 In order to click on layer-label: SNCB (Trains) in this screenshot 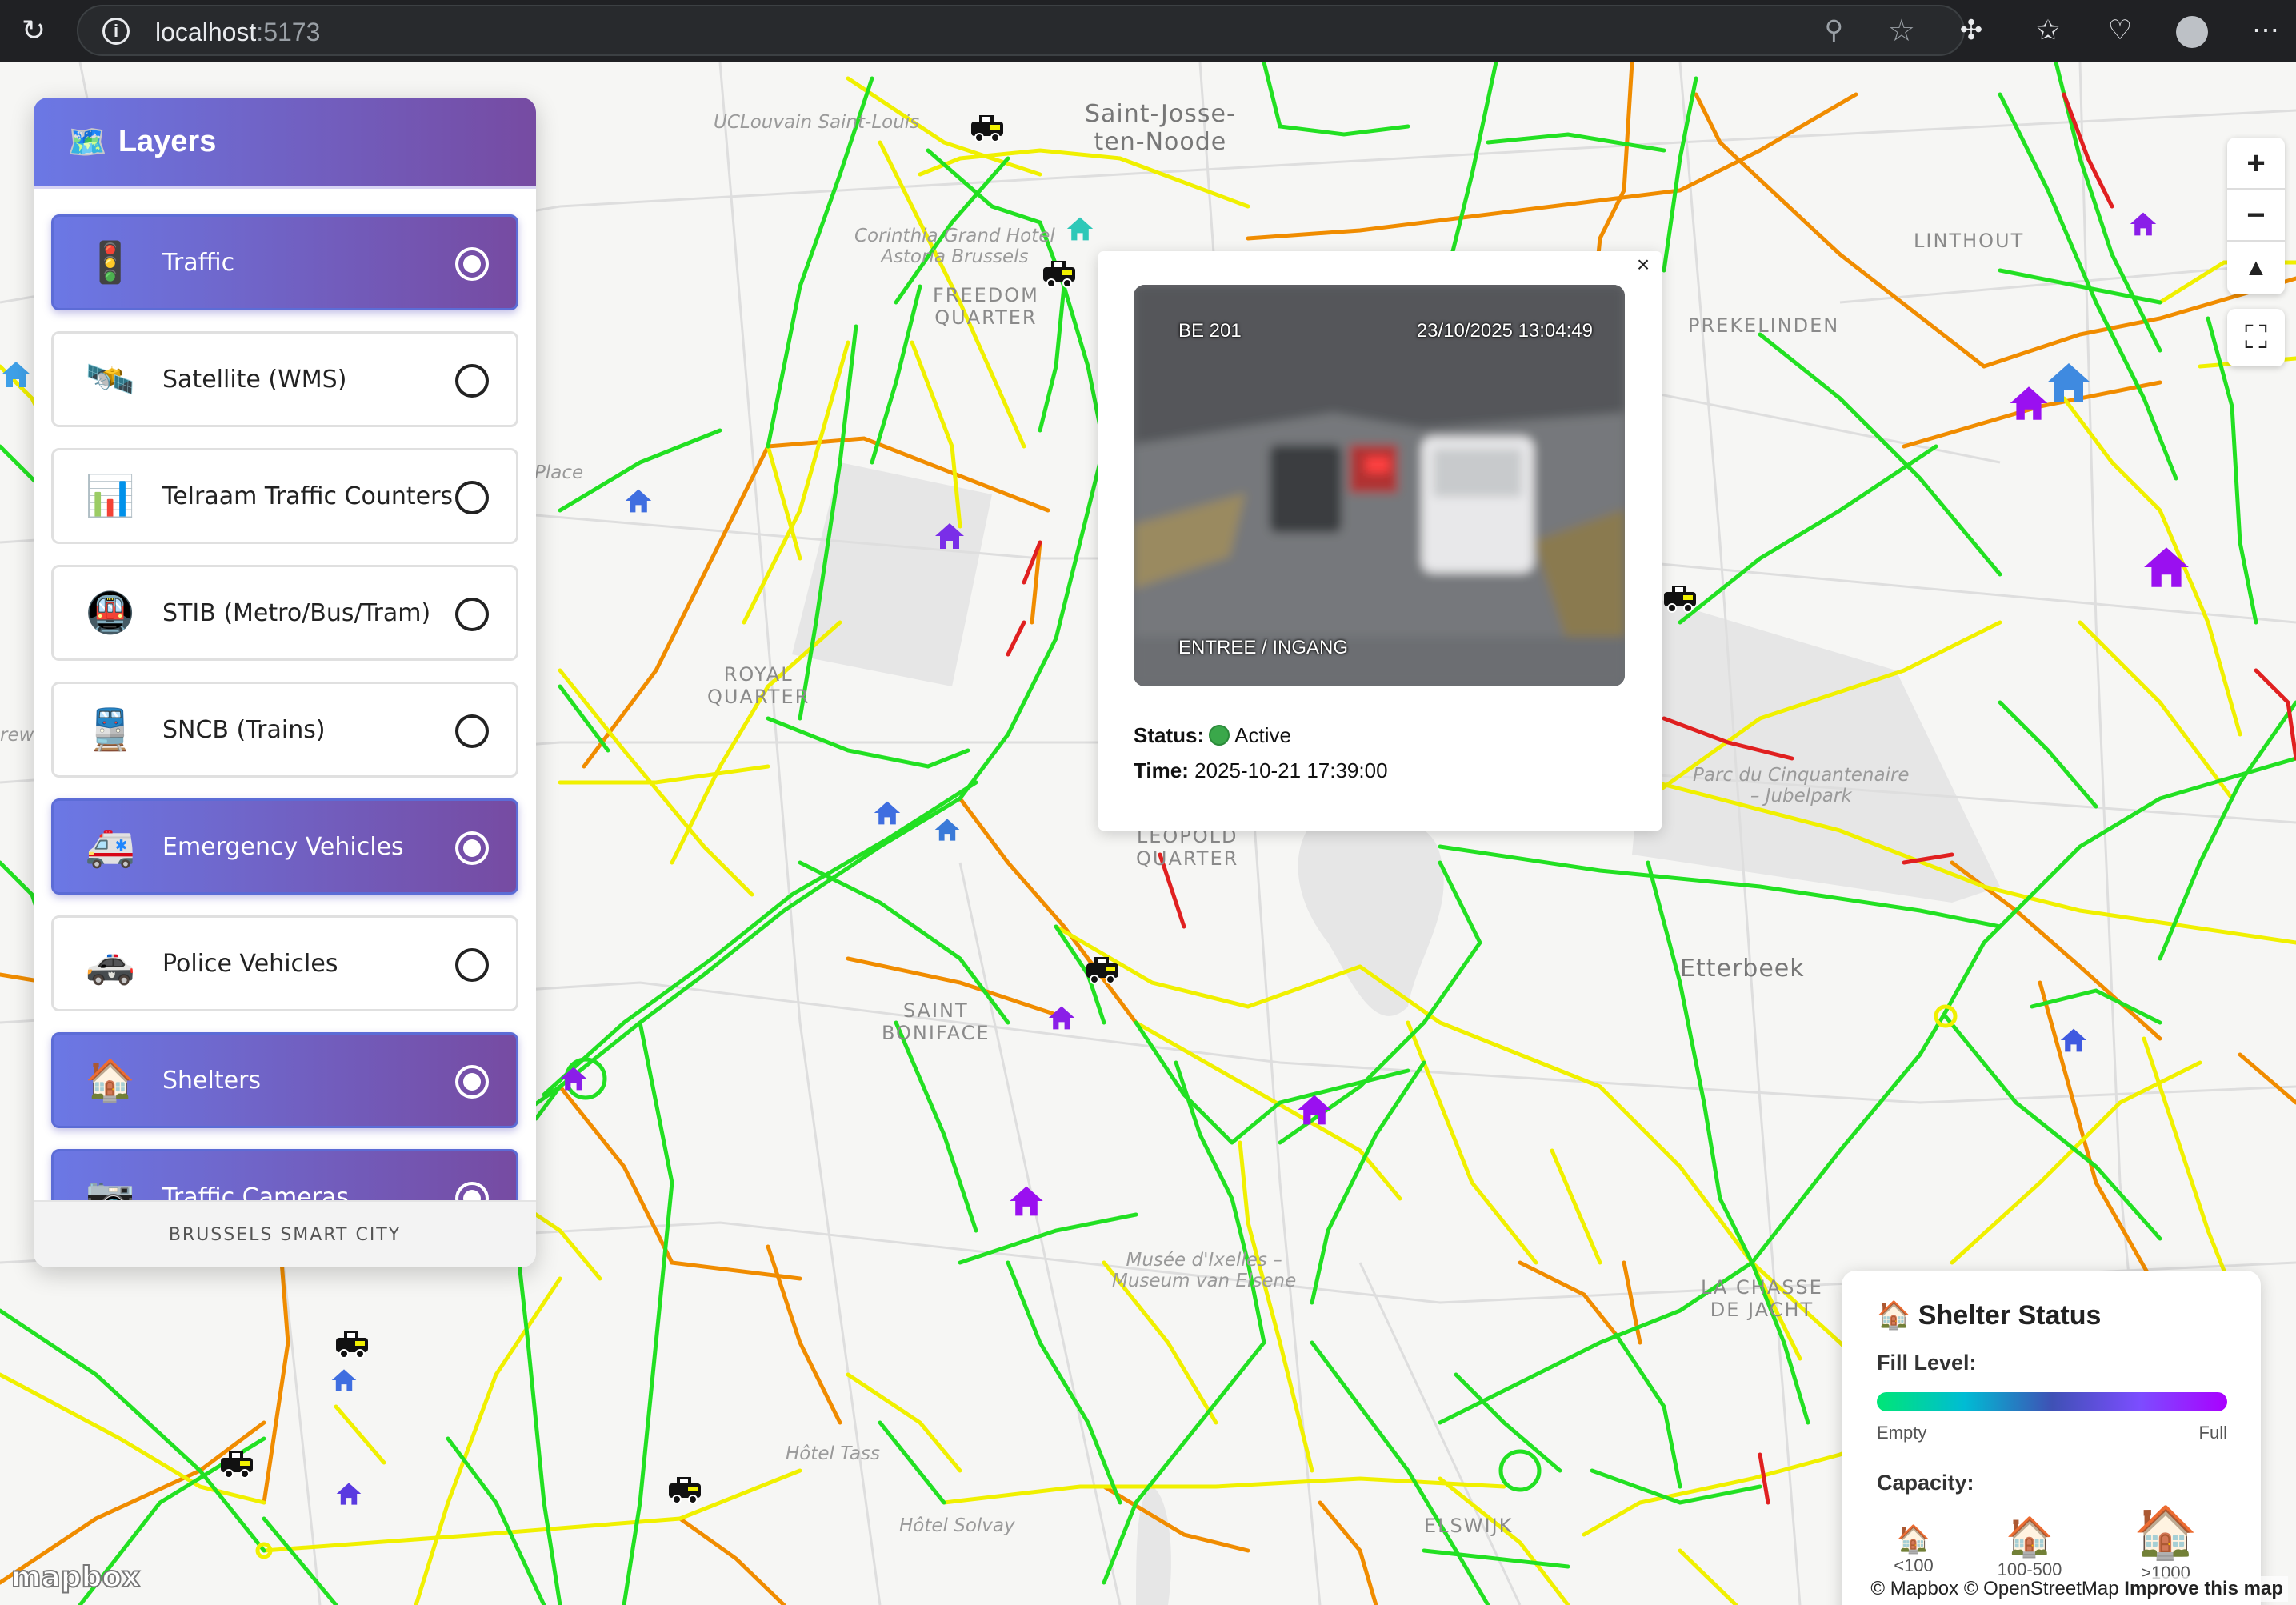, I will do `click(244, 729)`.